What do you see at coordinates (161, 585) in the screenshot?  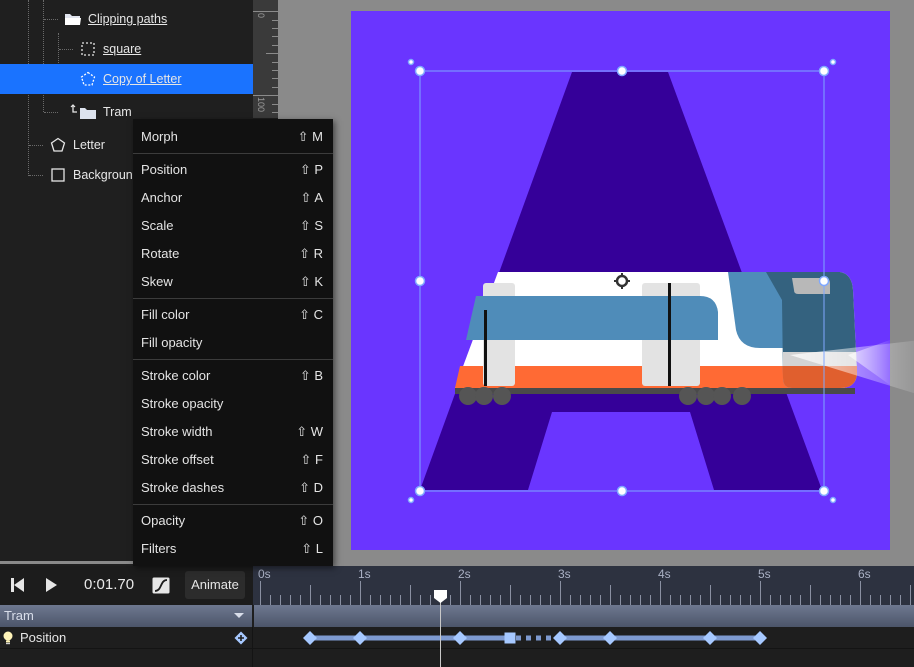 I see `easing-curve-icon` at bounding box center [161, 585].